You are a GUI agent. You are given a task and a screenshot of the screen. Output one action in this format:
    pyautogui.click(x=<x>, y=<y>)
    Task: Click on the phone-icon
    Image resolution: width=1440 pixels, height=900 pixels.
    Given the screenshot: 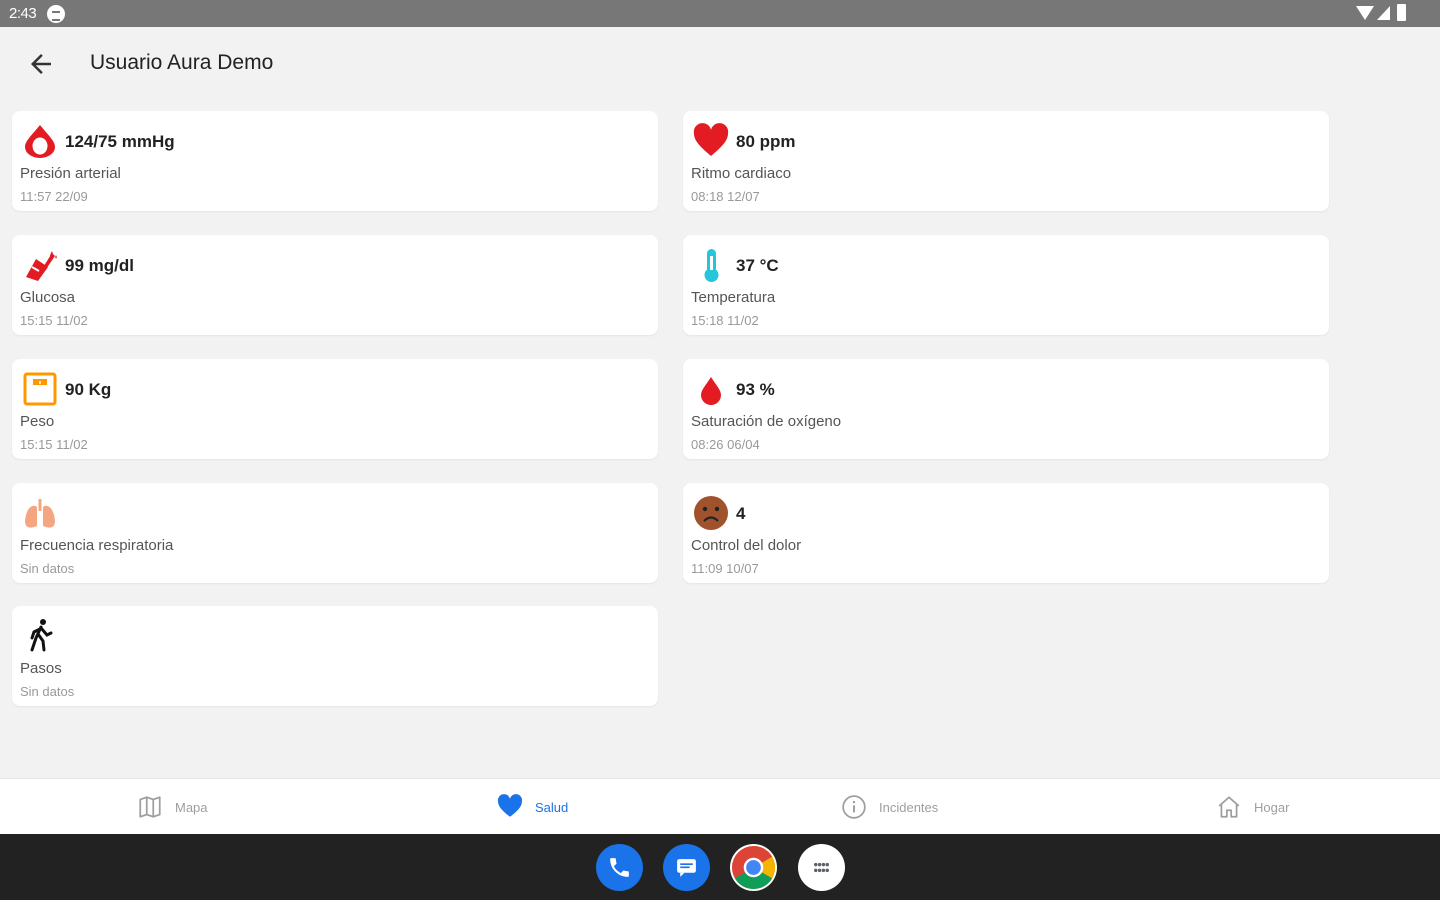 What is the action you would take?
    pyautogui.click(x=619, y=867)
    